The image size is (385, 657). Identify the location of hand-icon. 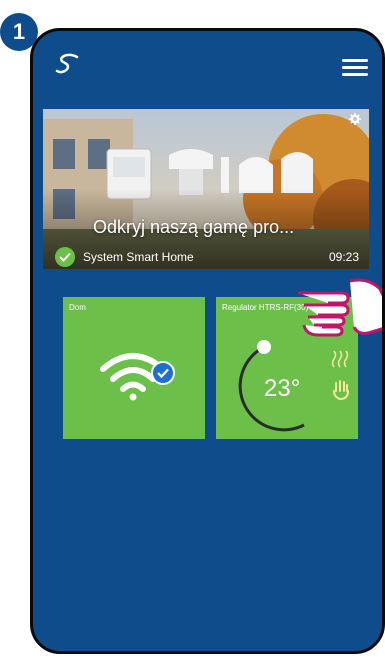
(341, 390).